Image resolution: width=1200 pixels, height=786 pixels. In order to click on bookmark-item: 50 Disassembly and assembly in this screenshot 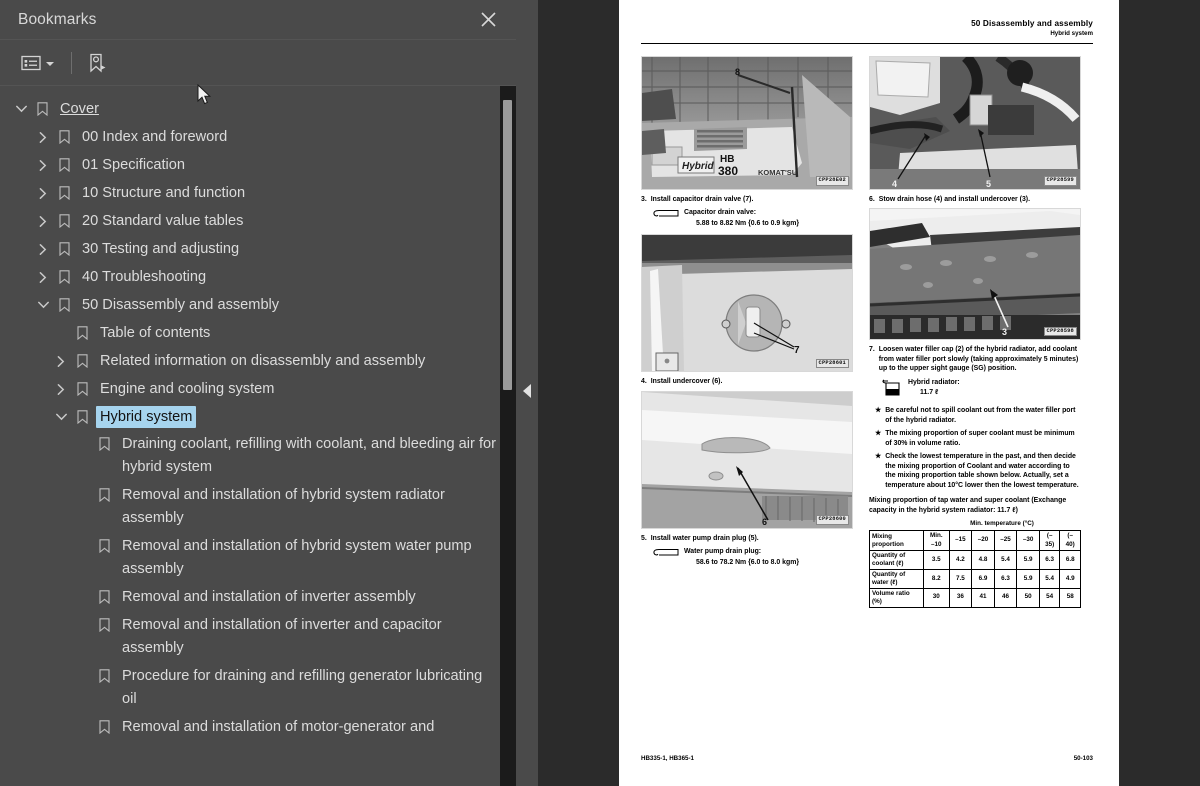, I will do `click(255, 304)`.